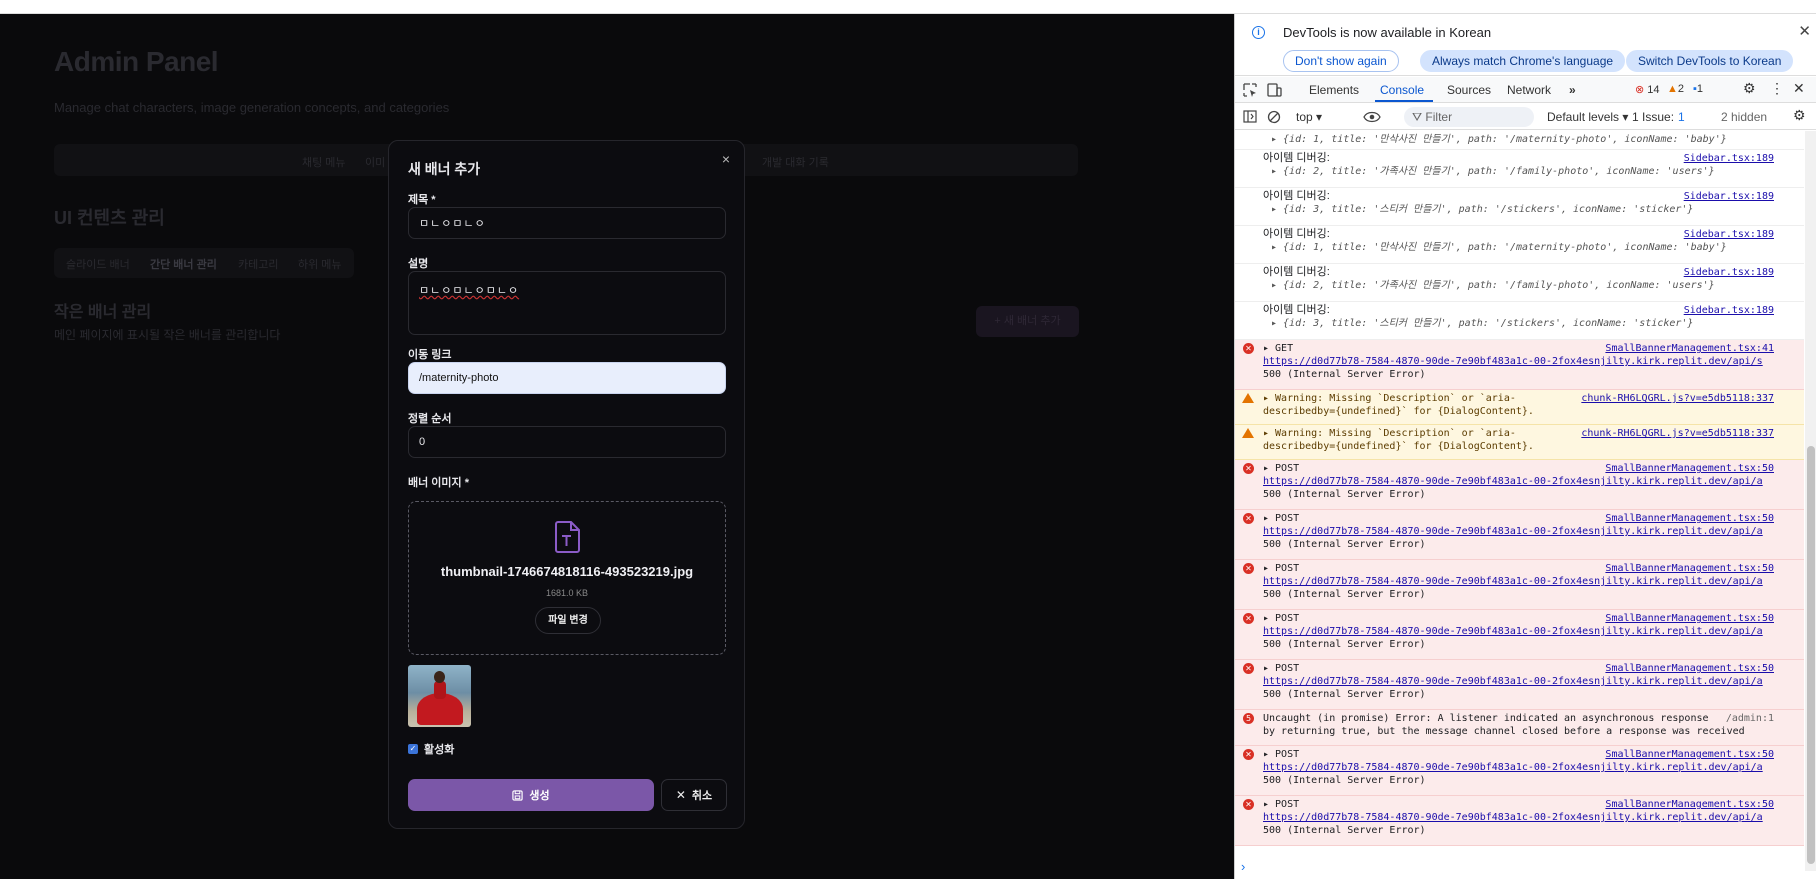 This screenshot has width=1816, height=879. I want to click on tab-sources: Sources, so click(1469, 90).